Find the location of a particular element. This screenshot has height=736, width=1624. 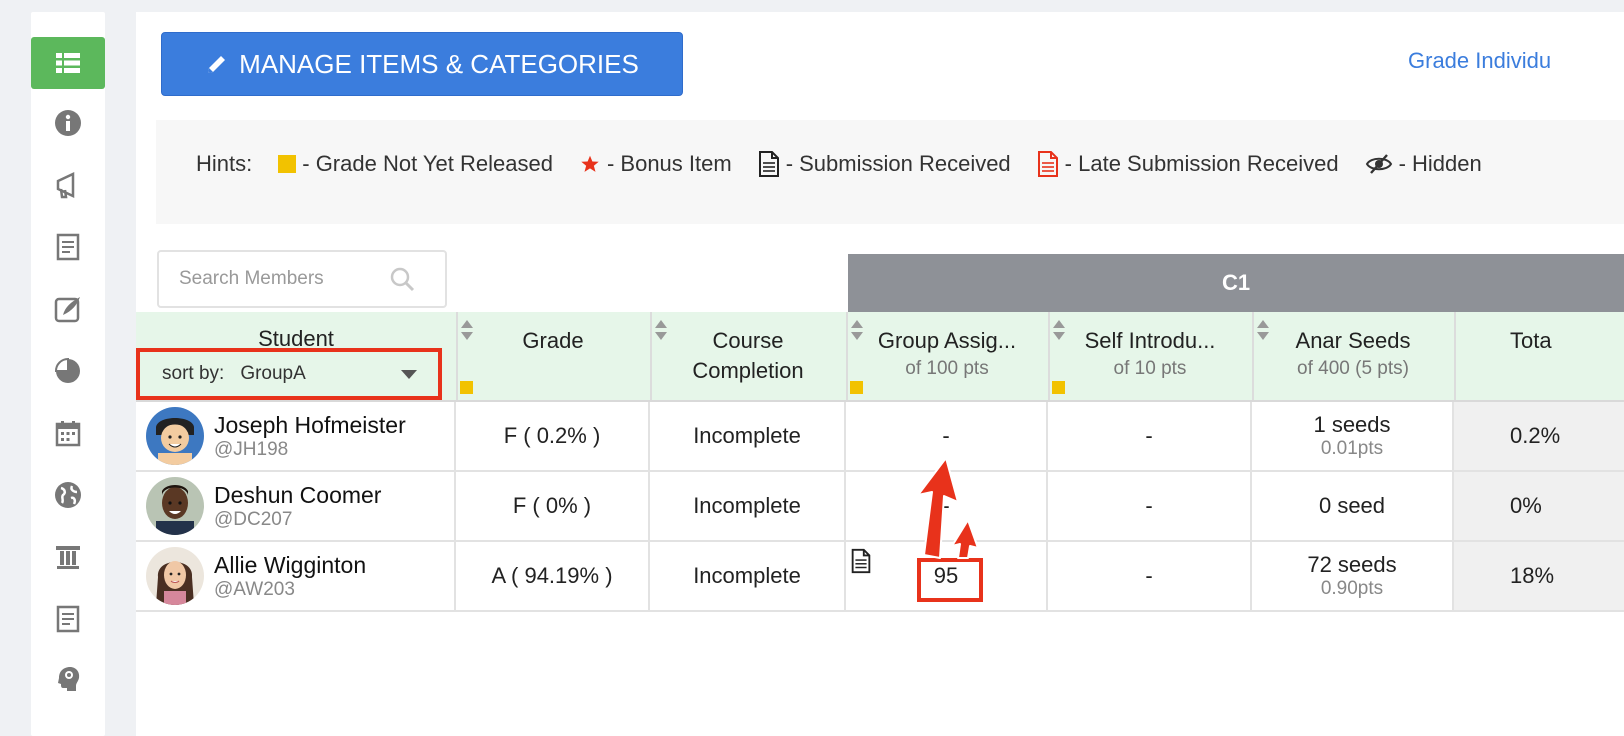

header-grade: Grade is located at coordinates (554, 356).